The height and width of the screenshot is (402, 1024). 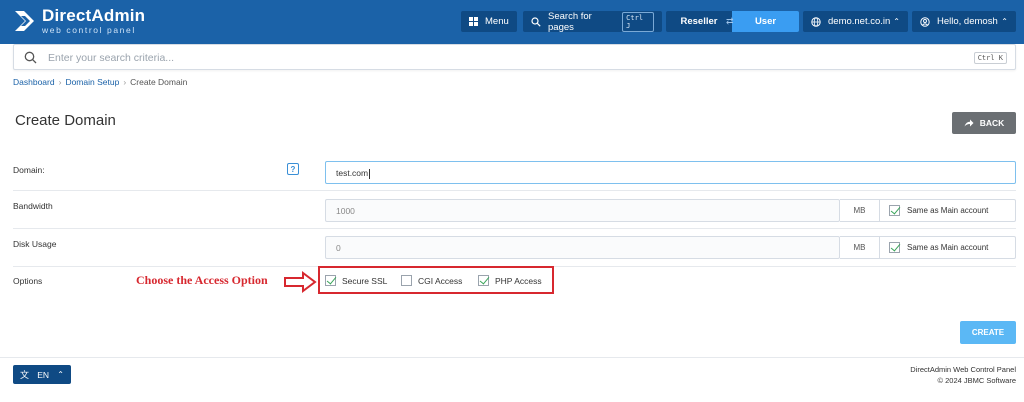 What do you see at coordinates (859, 21) in the screenshot?
I see `domain-selector-label: demo.net.co.in` at bounding box center [859, 21].